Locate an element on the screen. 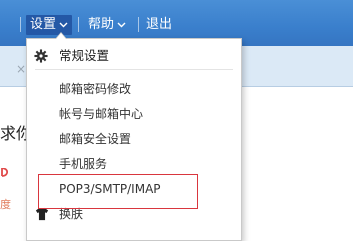  menu-item-password: 邮箱密码修改 is located at coordinates (95, 89).